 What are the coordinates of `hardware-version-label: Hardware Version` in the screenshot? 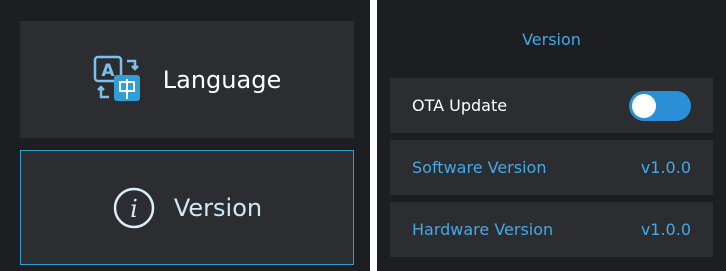 It's located at (483, 229).